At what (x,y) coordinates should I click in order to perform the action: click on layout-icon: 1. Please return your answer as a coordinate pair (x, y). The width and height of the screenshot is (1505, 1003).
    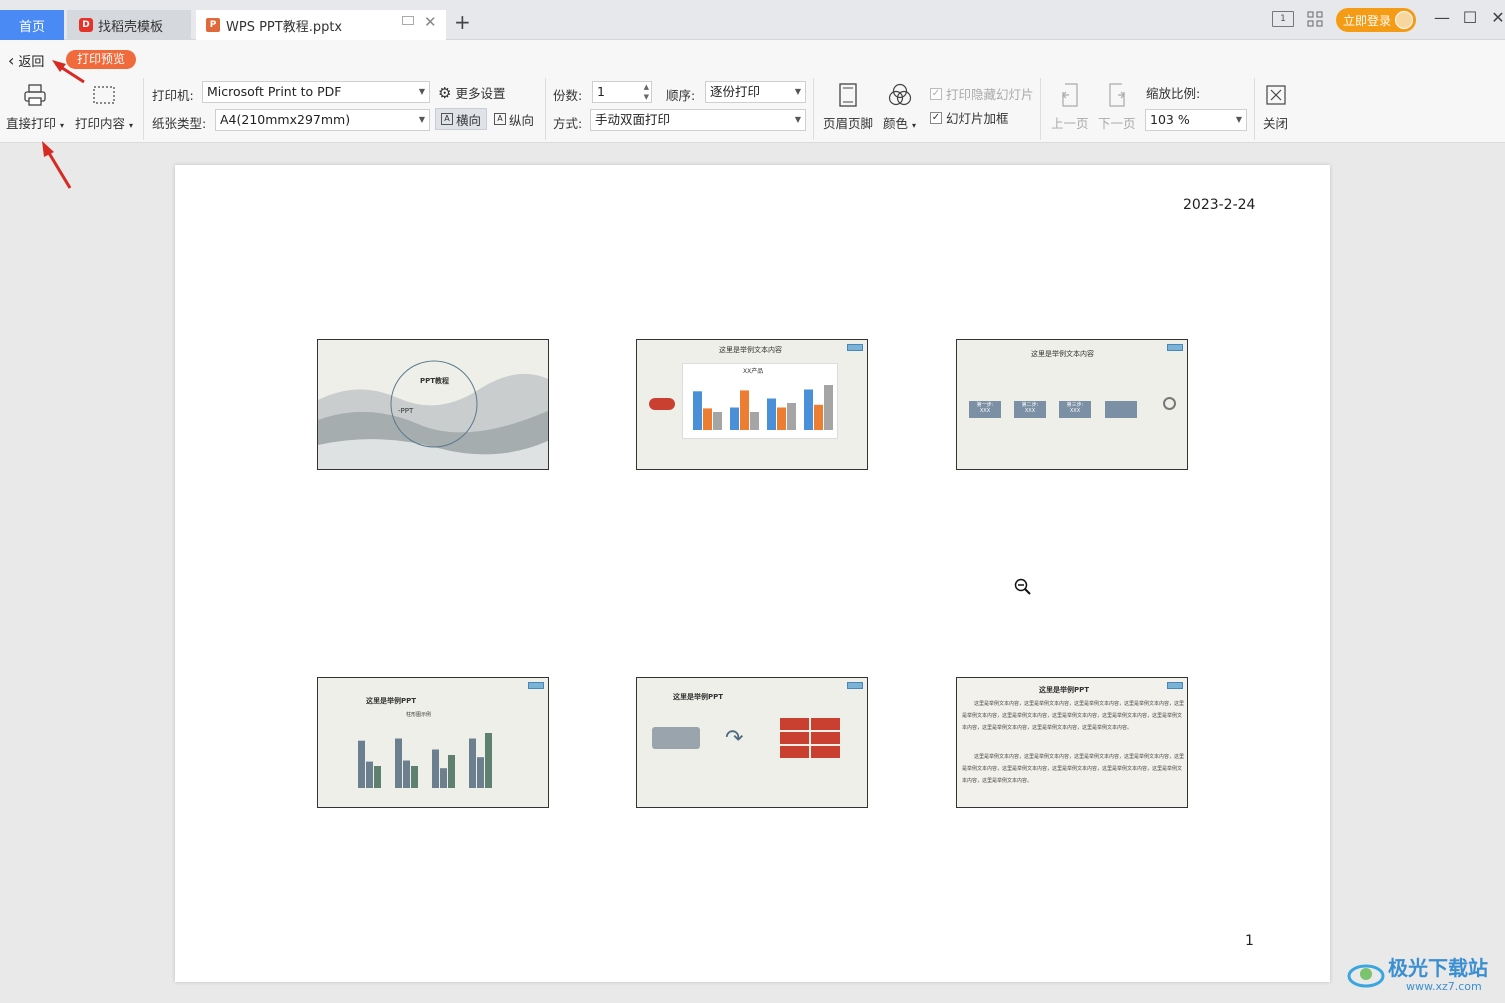
    Looking at the image, I should click on (1283, 19).